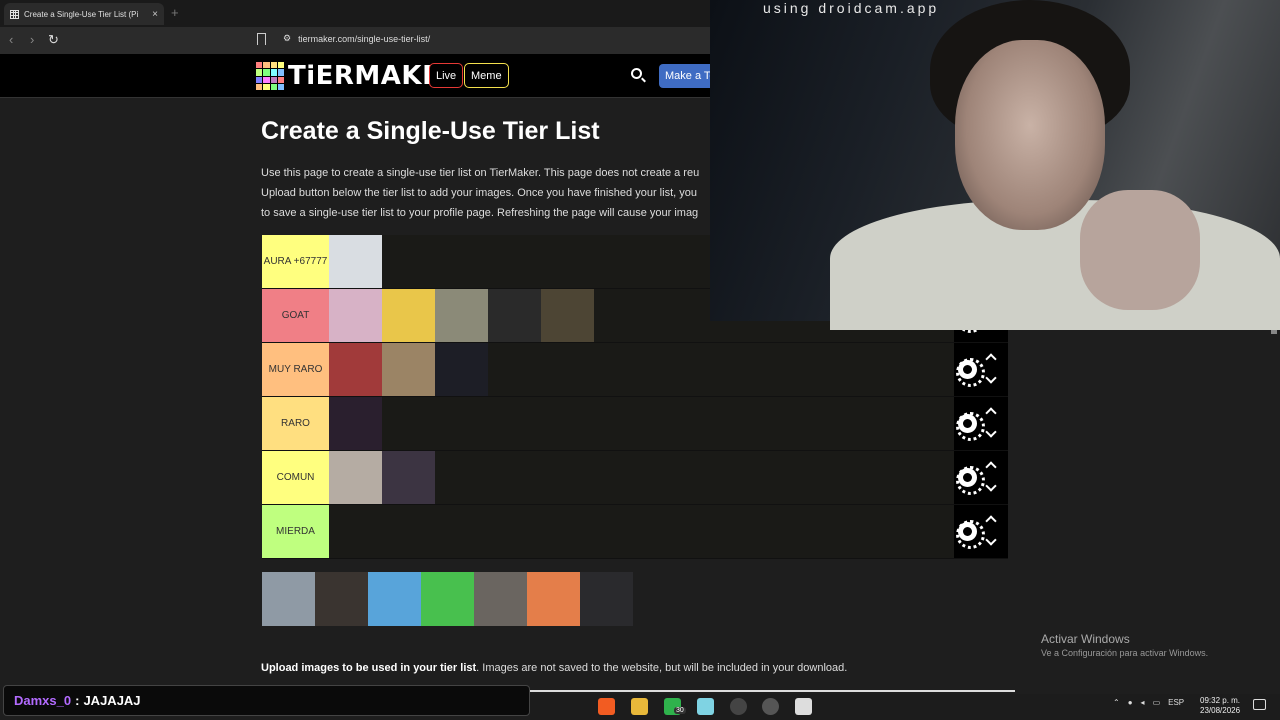  I want to click on search-icon, so click(636, 73).